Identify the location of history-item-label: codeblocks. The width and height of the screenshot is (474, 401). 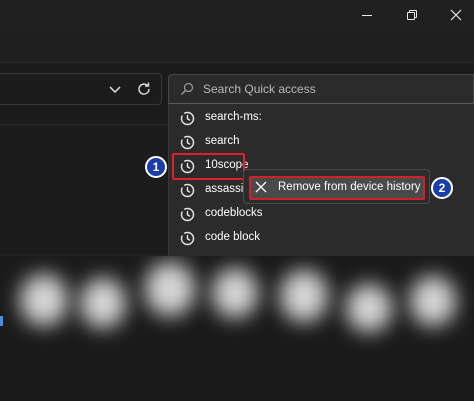
(234, 213).